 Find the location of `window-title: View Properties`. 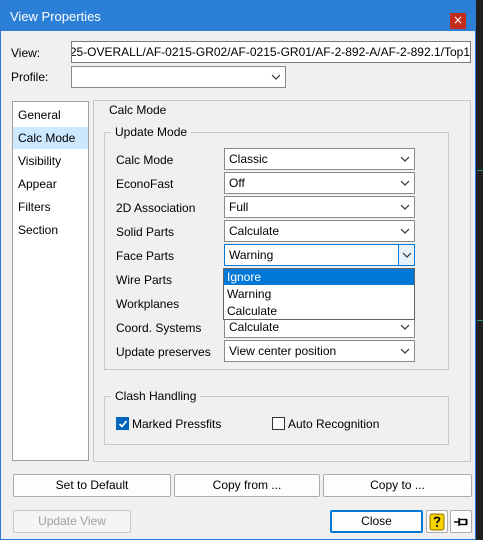

window-title: View Properties is located at coordinates (55, 16).